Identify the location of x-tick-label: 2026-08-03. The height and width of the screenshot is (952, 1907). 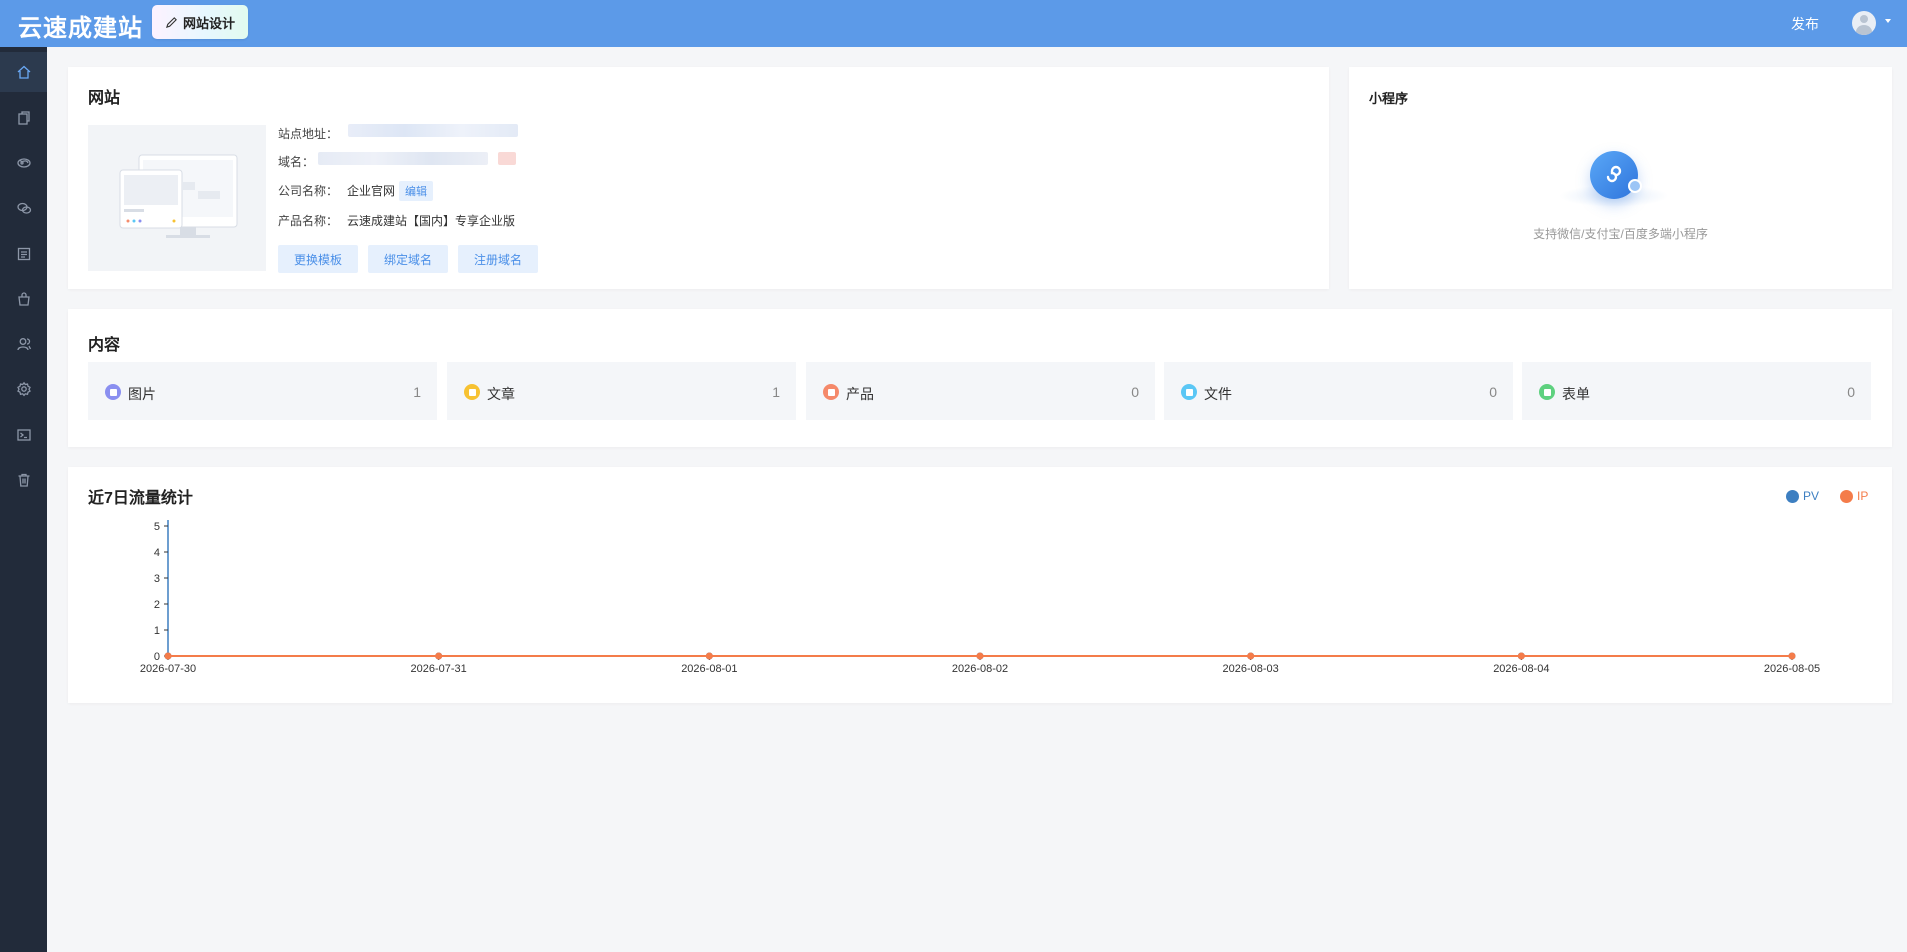
(1251, 669).